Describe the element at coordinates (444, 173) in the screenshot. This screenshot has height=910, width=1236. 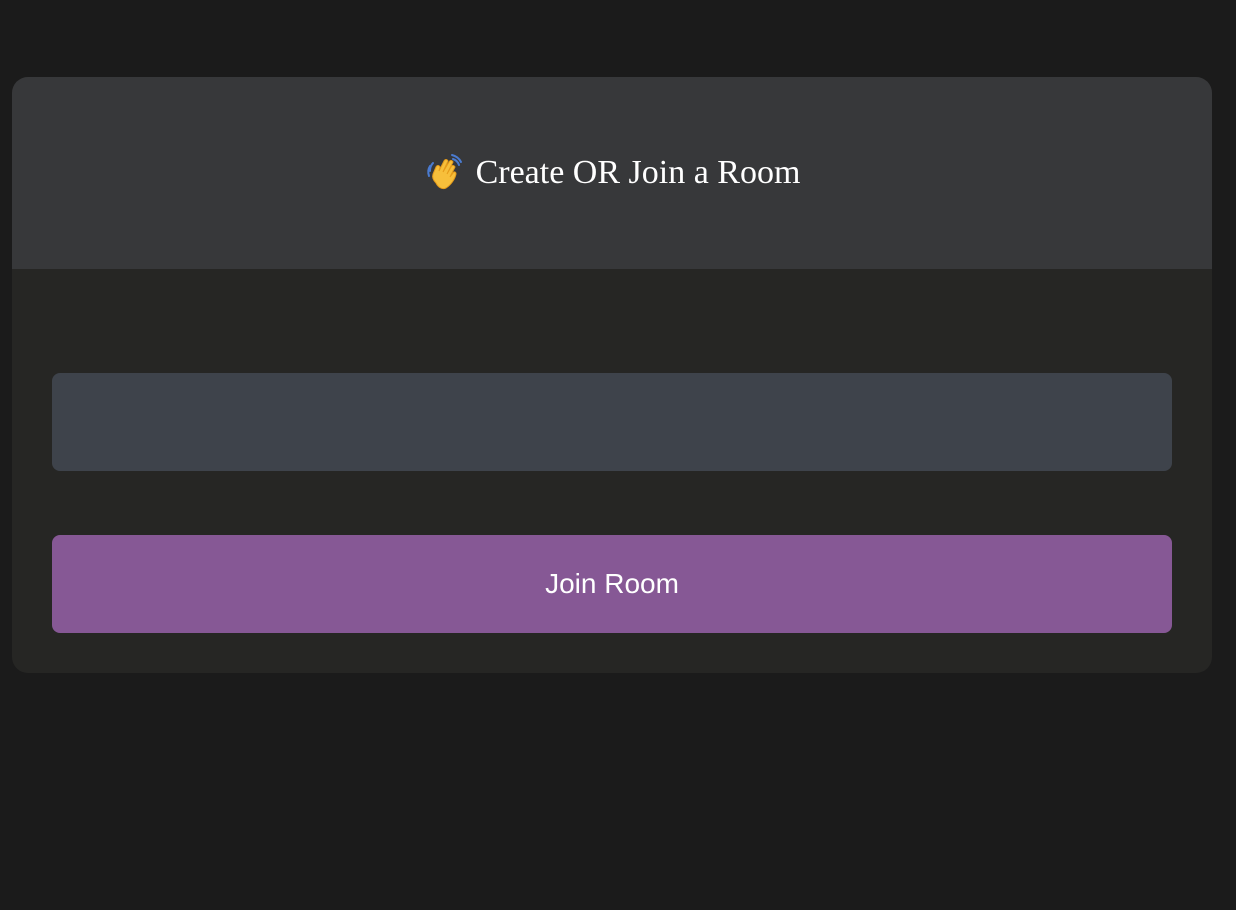
I see `waving-hand-icon` at that location.